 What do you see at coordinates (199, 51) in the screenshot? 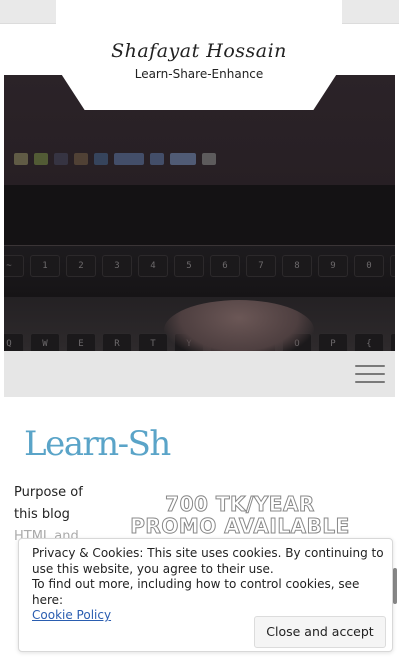
I see `site-title: Shafayat Hossain` at bounding box center [199, 51].